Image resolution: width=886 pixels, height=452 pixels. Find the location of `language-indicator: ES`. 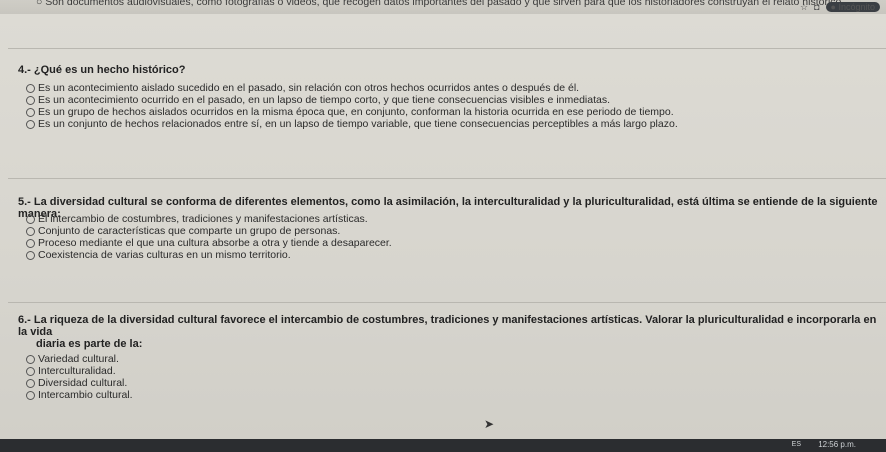

language-indicator: ES is located at coordinates (796, 444).